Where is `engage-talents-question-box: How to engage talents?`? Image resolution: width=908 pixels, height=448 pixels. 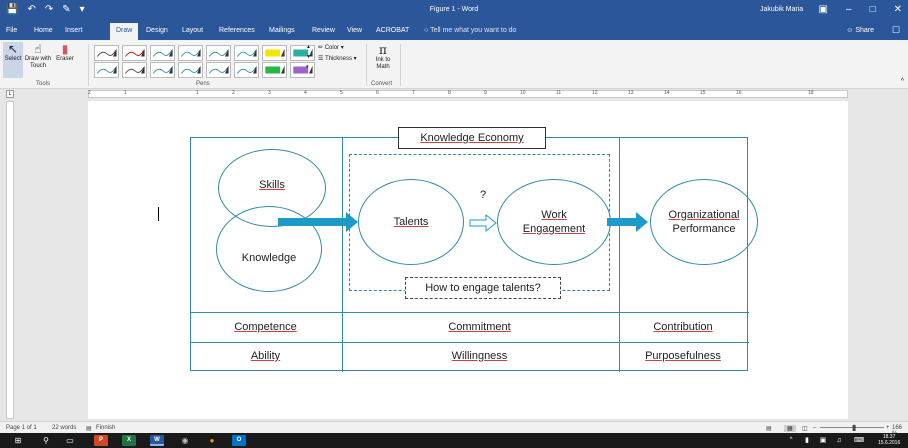 engage-talents-question-box: How to engage talents? is located at coordinates (483, 288).